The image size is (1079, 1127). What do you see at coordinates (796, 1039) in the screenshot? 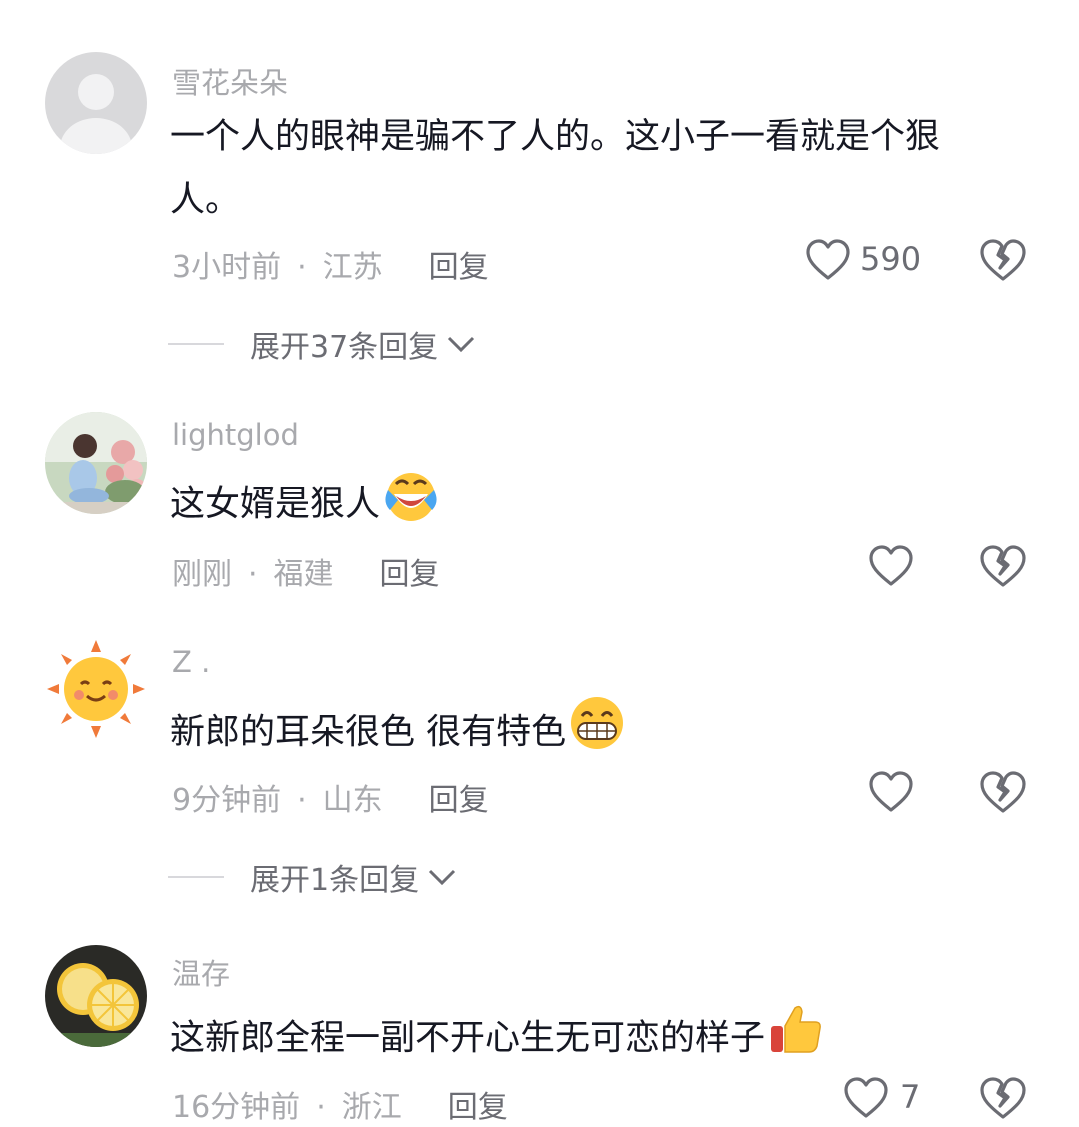
I see `thumbs-up-emoji` at bounding box center [796, 1039].